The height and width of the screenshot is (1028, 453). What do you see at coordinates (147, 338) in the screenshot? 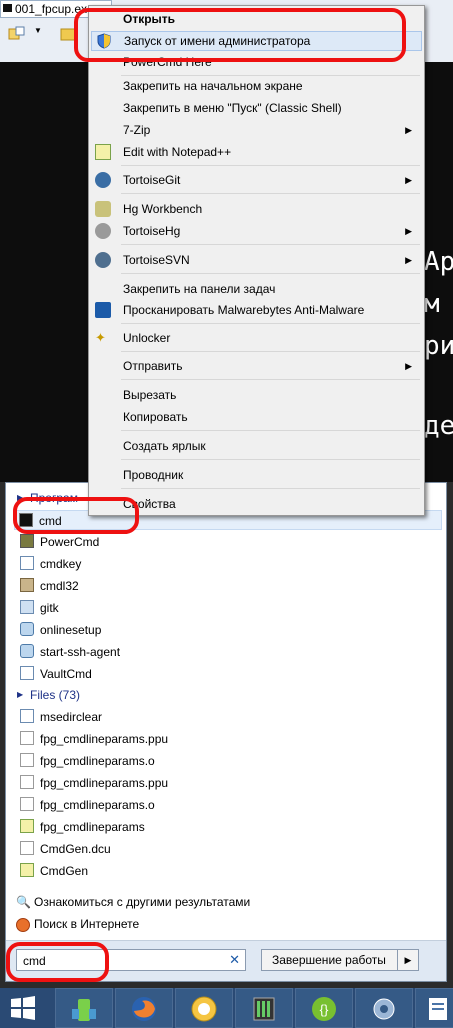
I see `menu-item-label: Unlocker` at bounding box center [147, 338].